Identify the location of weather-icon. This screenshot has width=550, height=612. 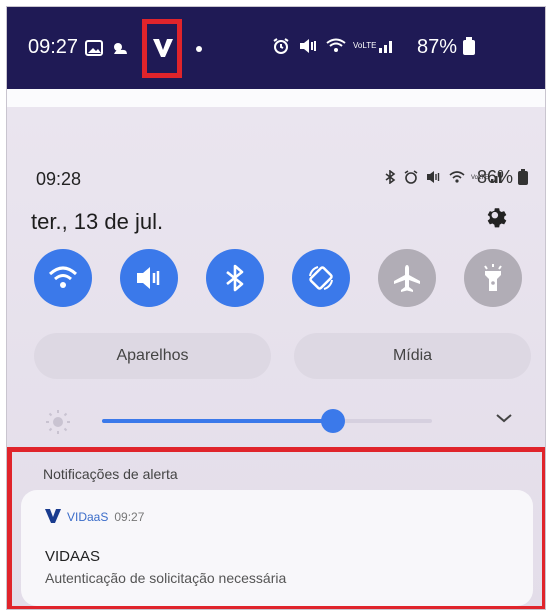
(120, 48).